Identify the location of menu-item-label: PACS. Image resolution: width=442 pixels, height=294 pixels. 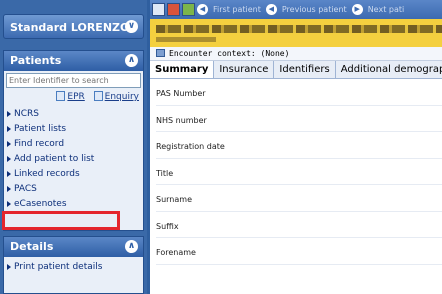
(25, 189).